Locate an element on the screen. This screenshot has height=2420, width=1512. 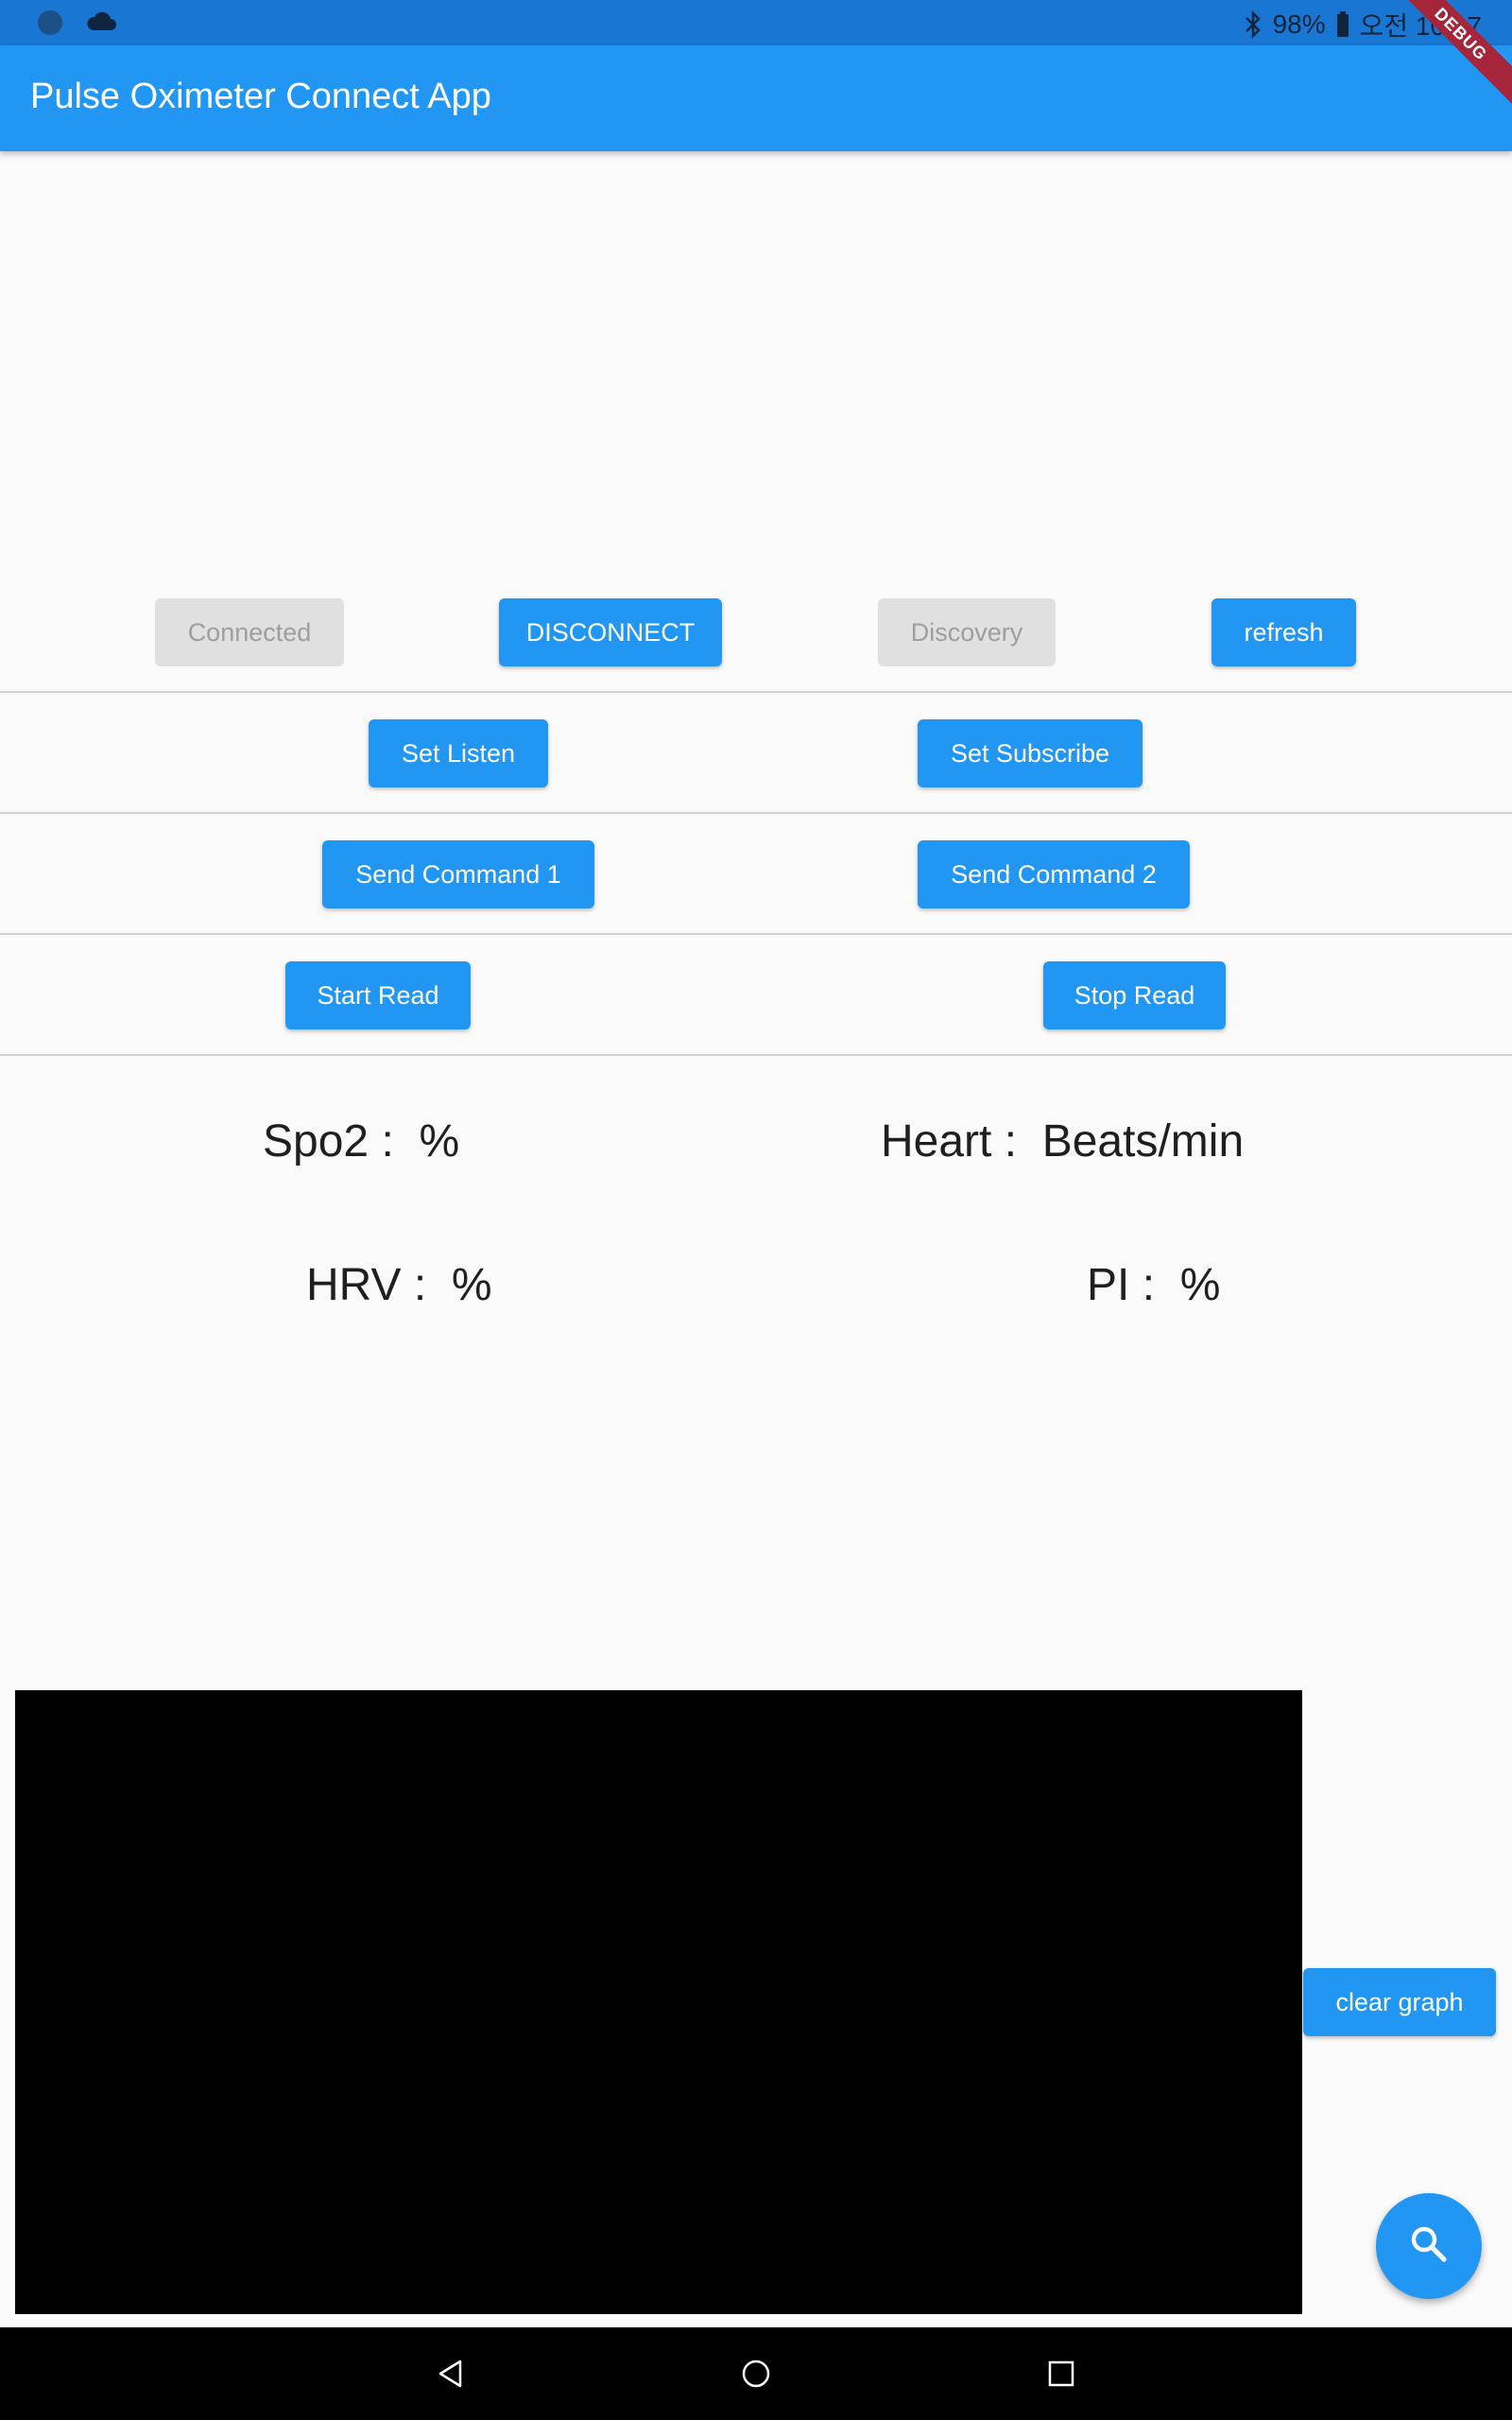
send-command-2-button: Send Command 2 is located at coordinates (1054, 874).